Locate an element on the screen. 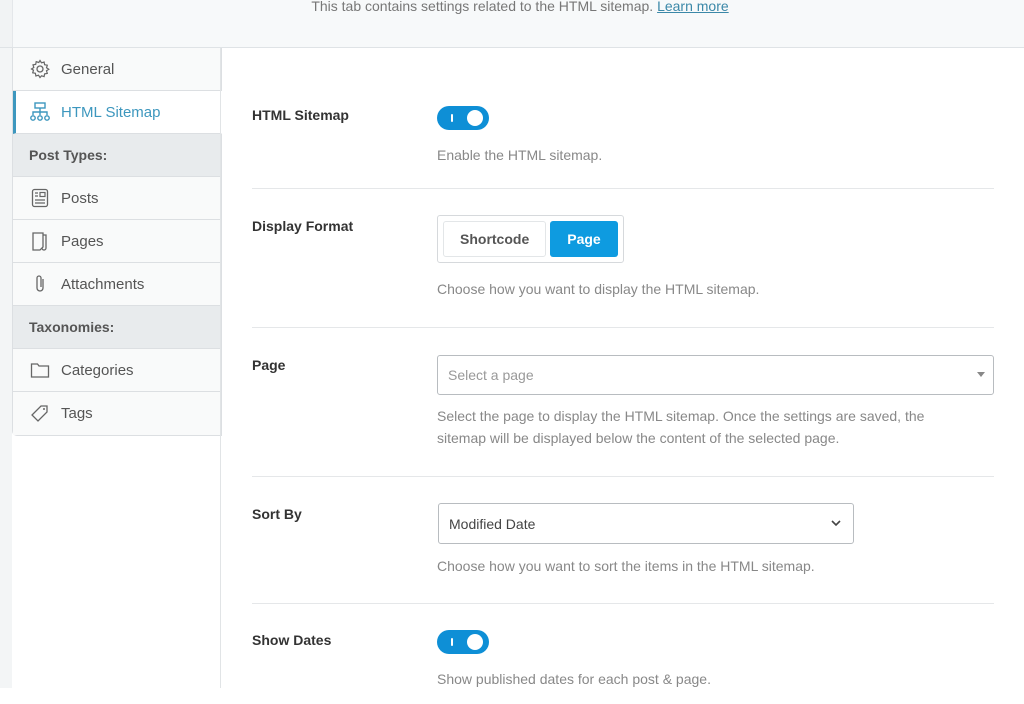 This screenshot has height=704, width=1024. html-sitemap-label: HTML Sitemap is located at coordinates (300, 115).